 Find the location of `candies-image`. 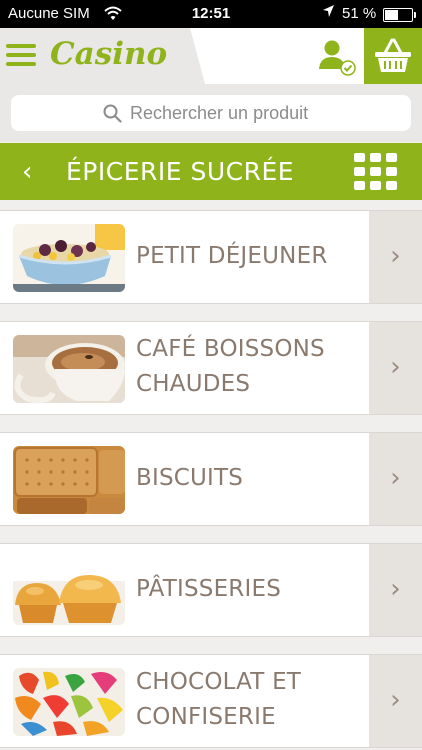

candies-image is located at coordinates (69, 702).